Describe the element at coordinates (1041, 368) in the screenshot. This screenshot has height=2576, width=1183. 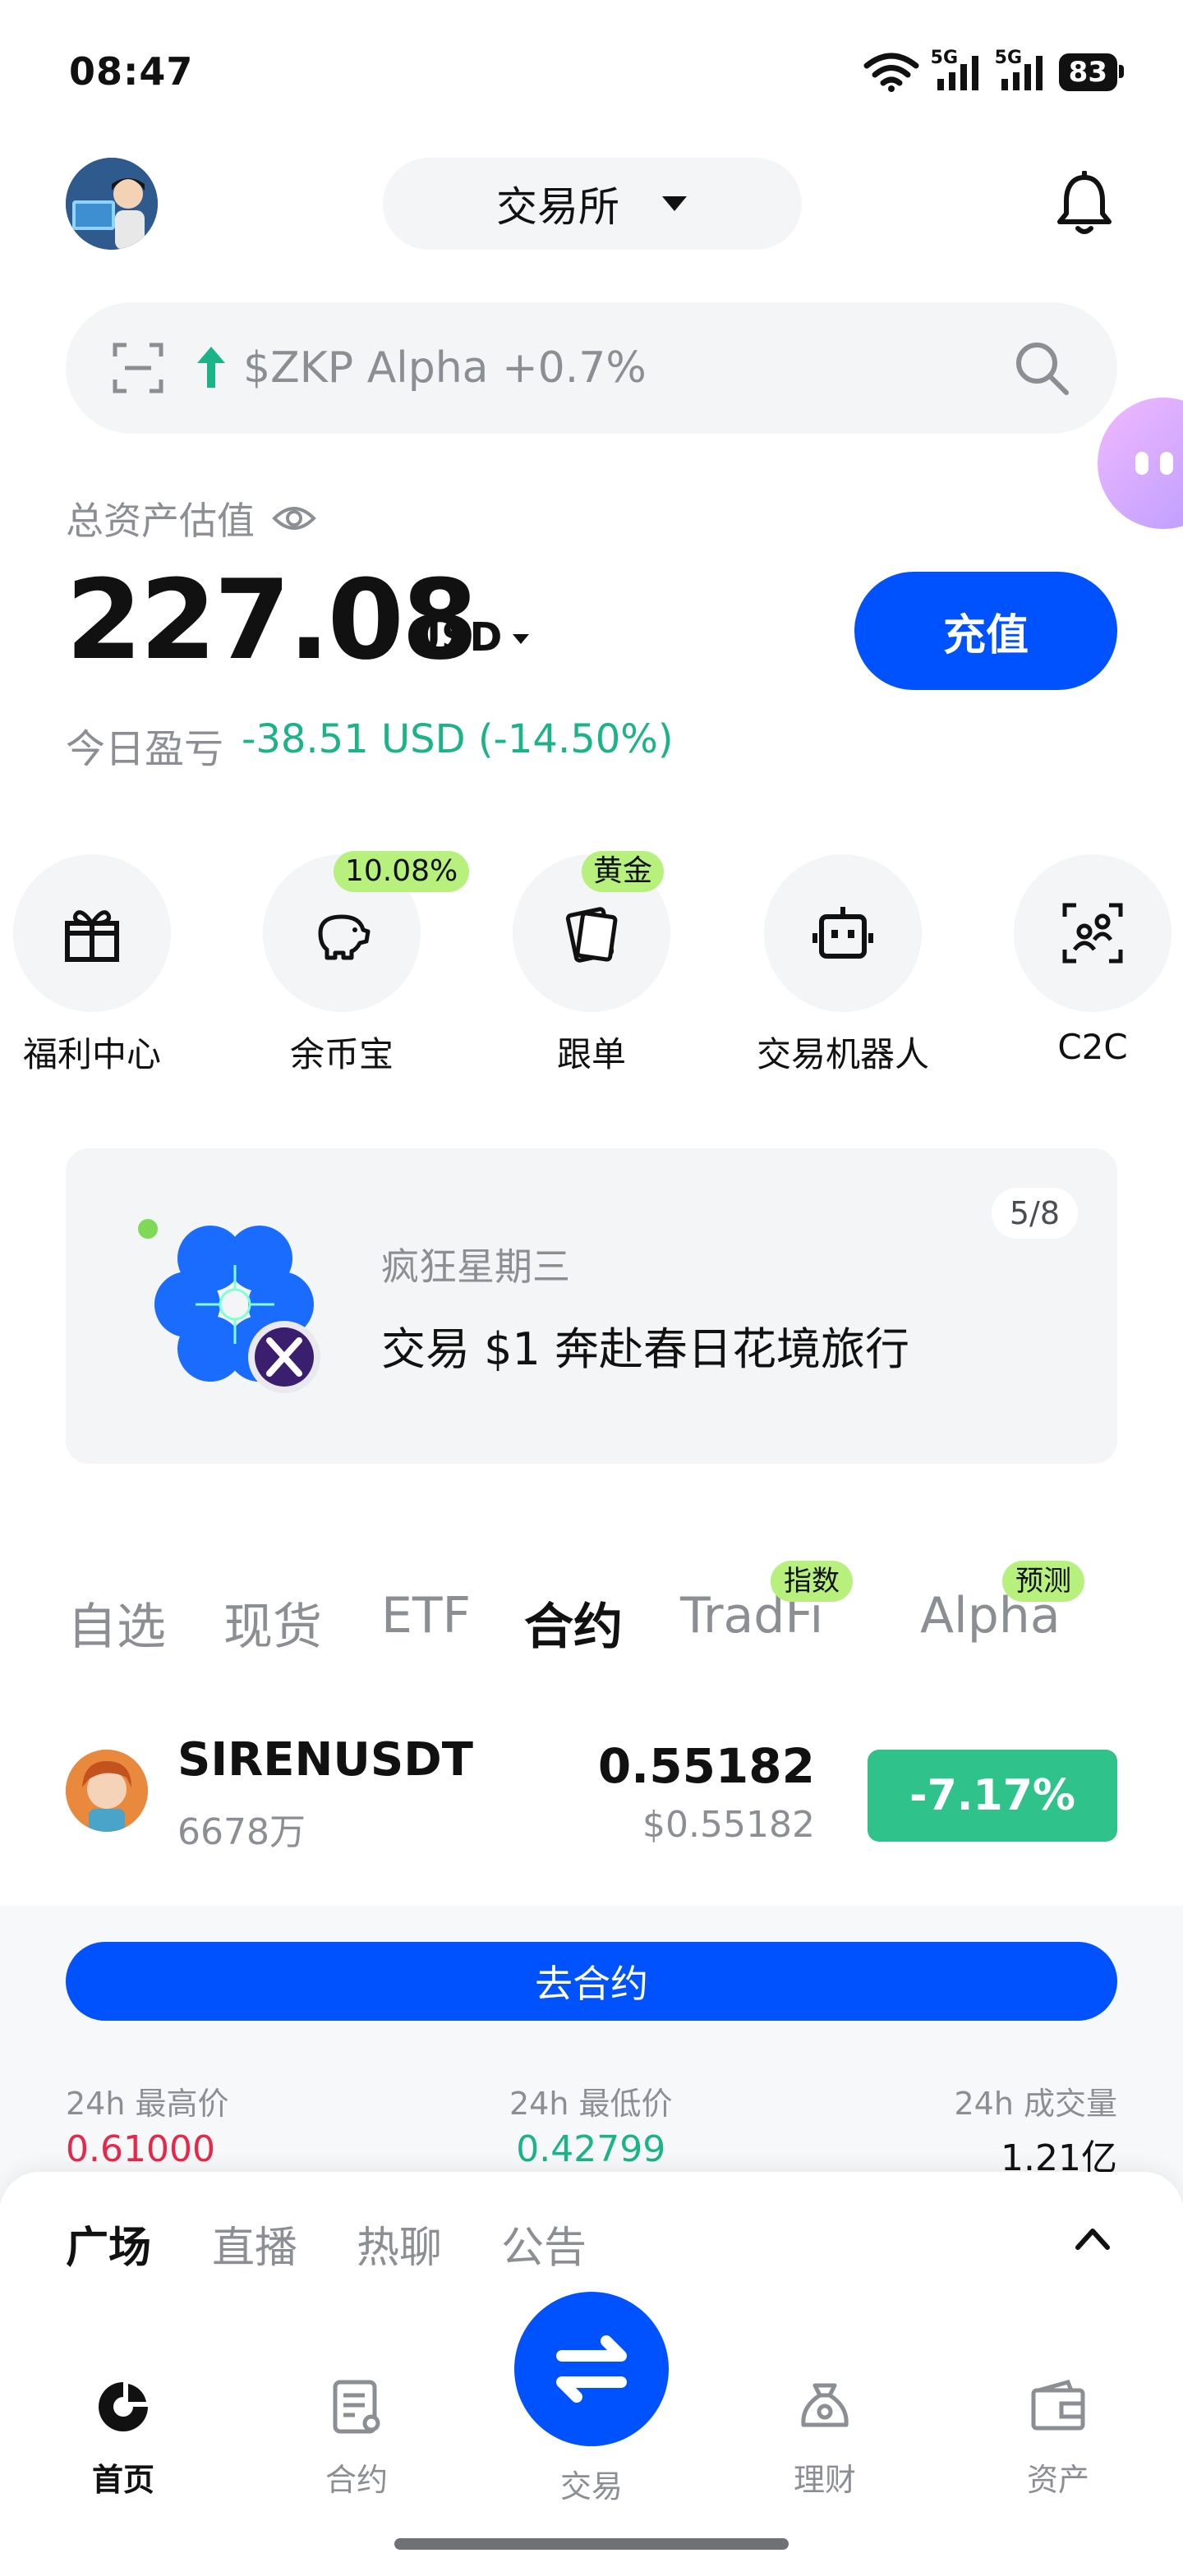
I see `search-icon` at that location.